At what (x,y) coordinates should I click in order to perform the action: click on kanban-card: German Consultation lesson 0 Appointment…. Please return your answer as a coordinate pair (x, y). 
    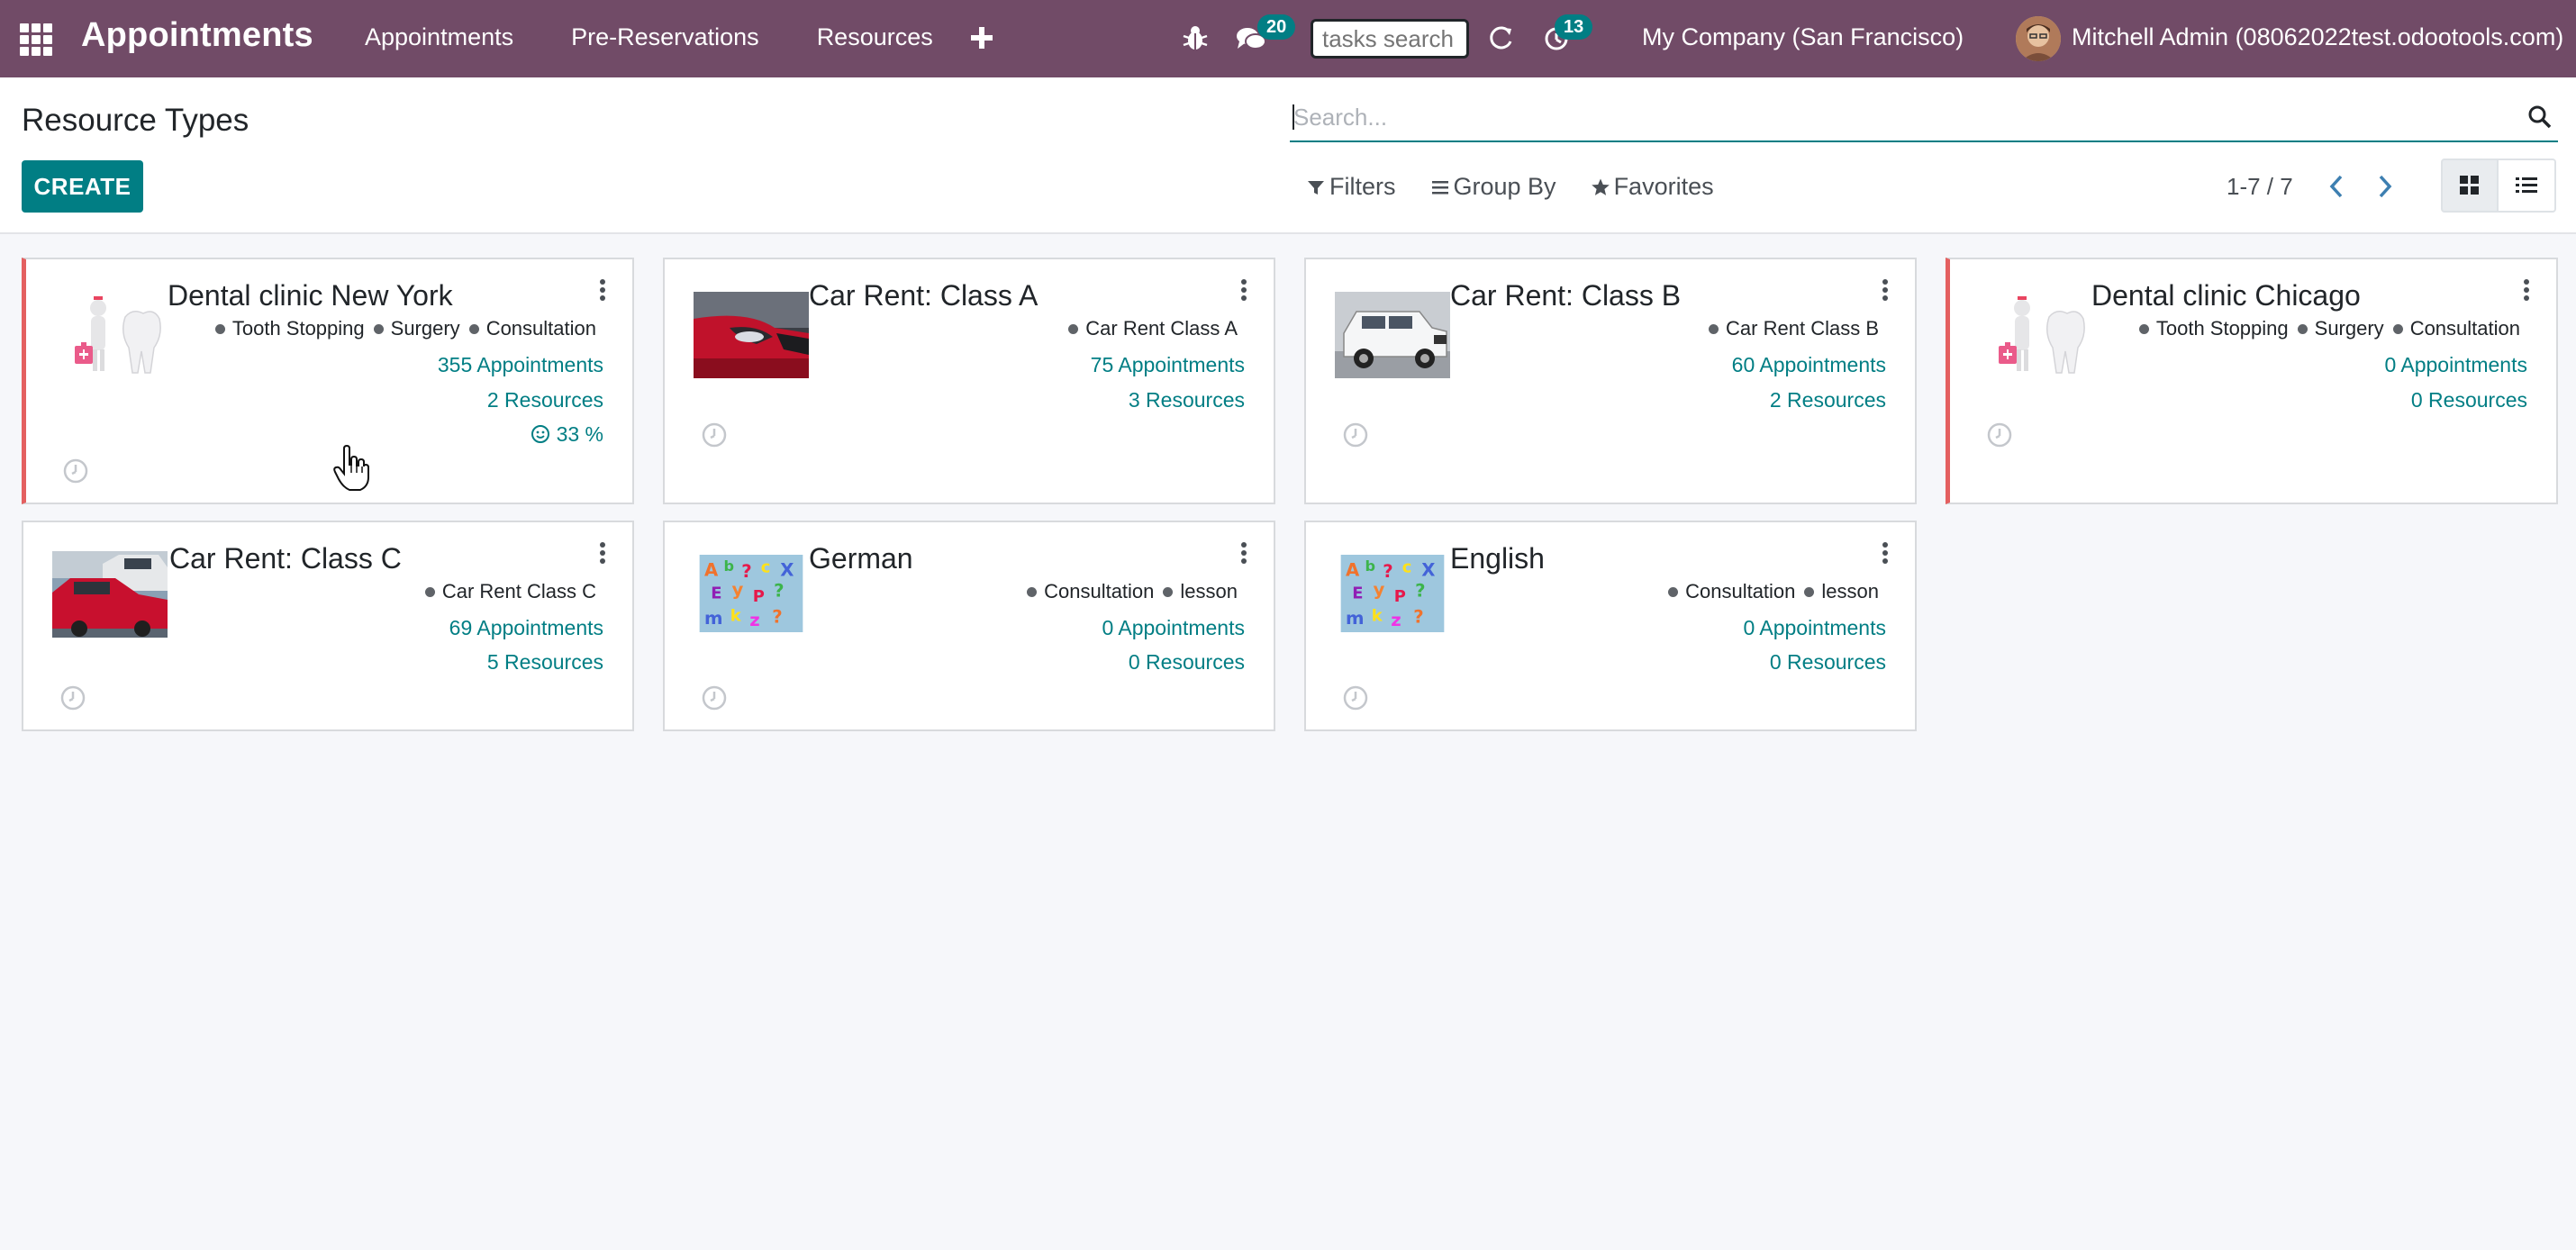
    Looking at the image, I should click on (969, 626).